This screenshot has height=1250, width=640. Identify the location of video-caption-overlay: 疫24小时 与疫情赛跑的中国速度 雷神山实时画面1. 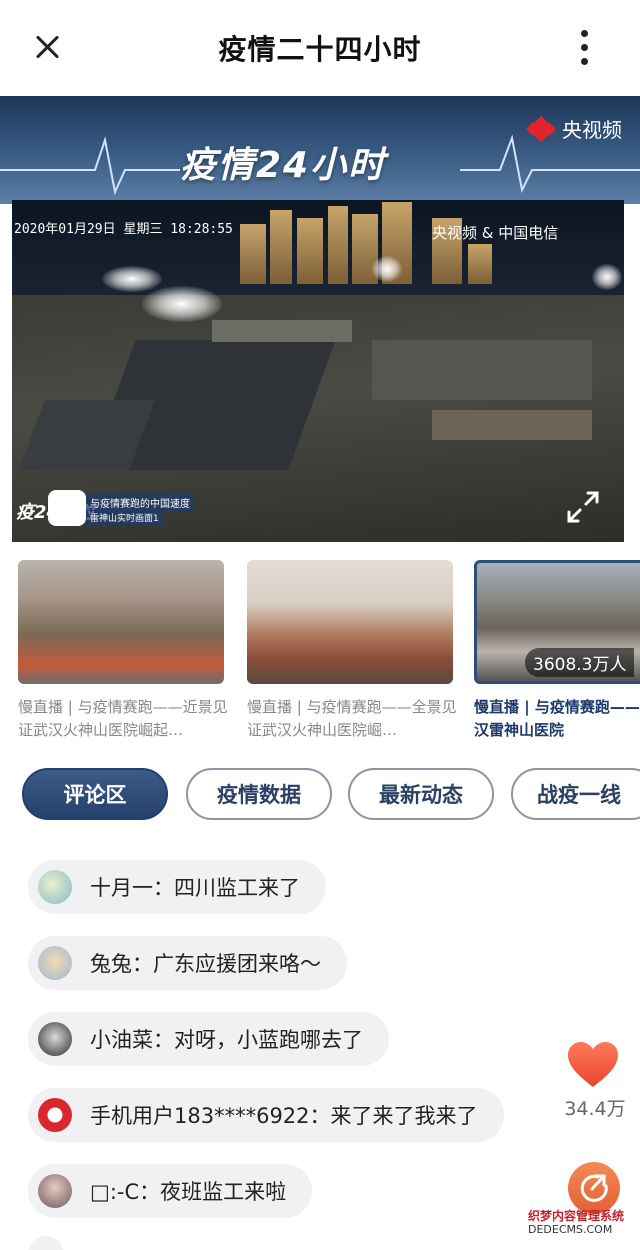
(112, 512).